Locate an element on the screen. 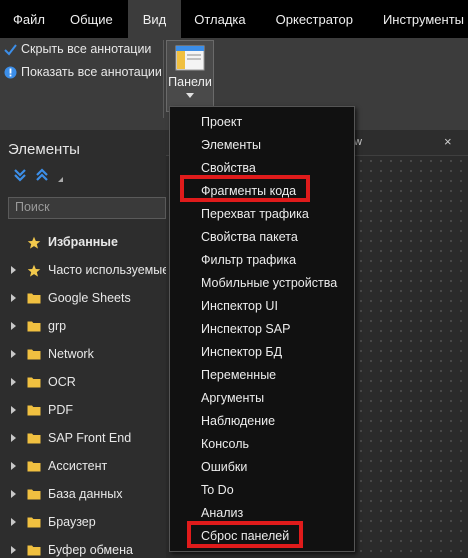 This screenshot has width=468, height=558. tree-item: База данных is located at coordinates (83, 494).